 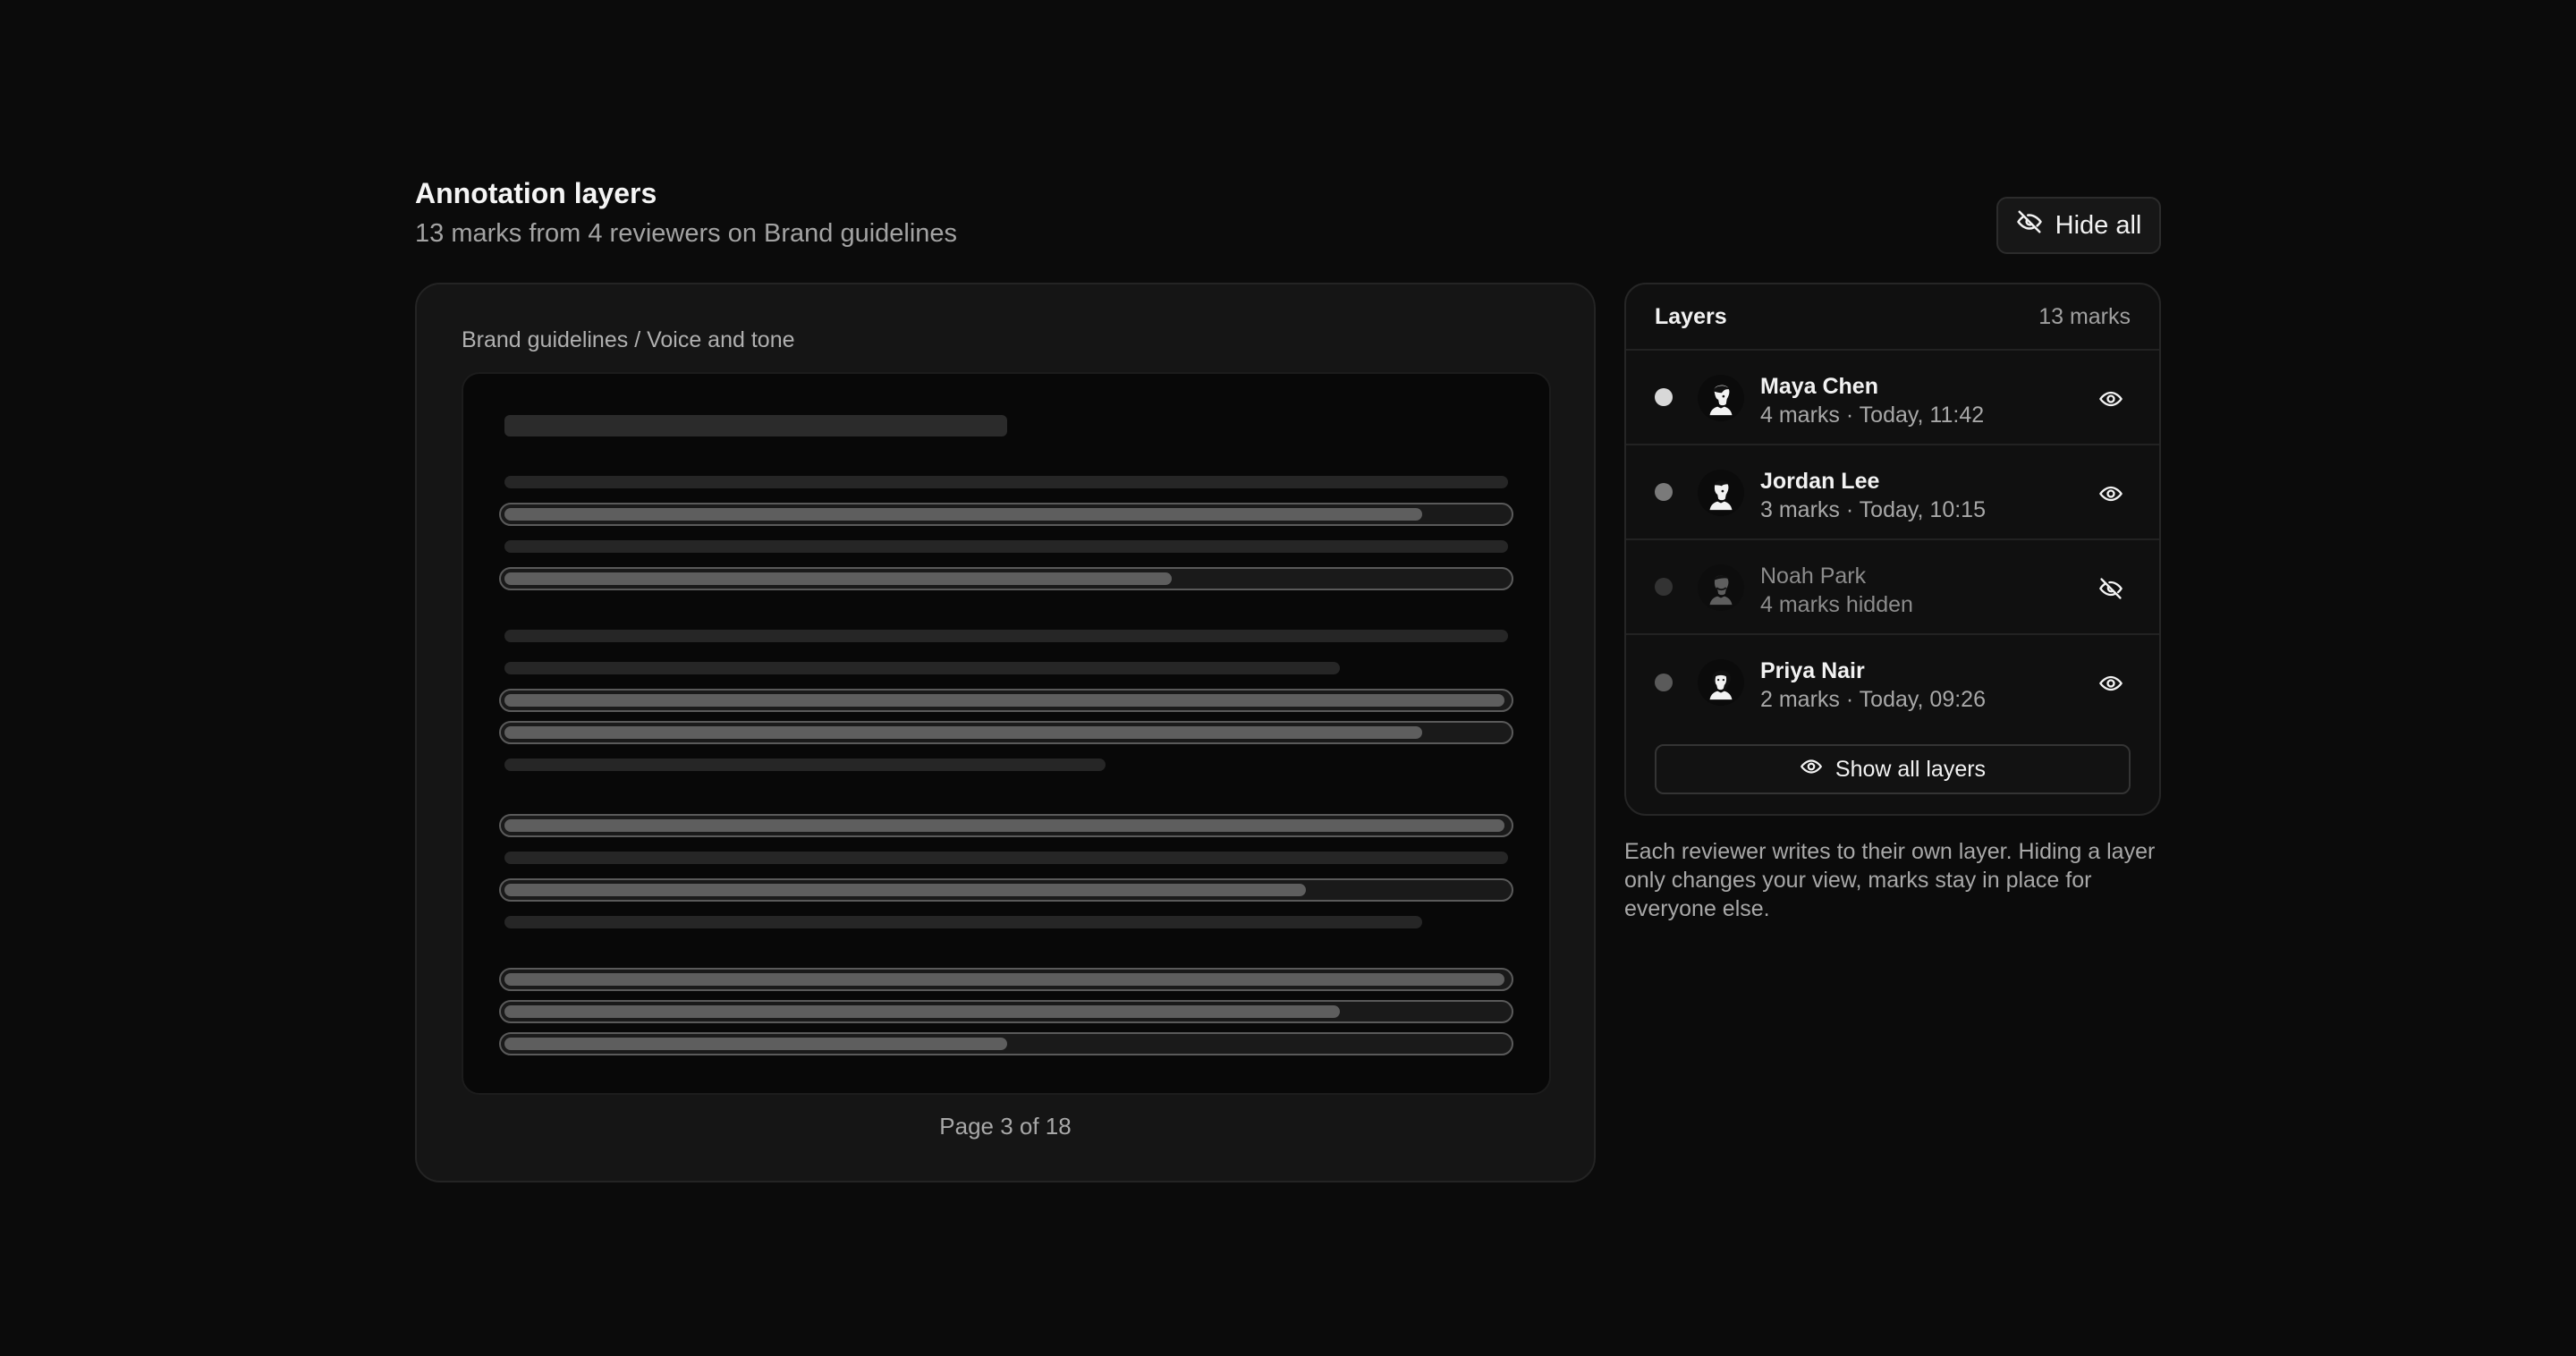 I want to click on layer-meta: 3 marks · Today, 10:15, so click(x=1873, y=510).